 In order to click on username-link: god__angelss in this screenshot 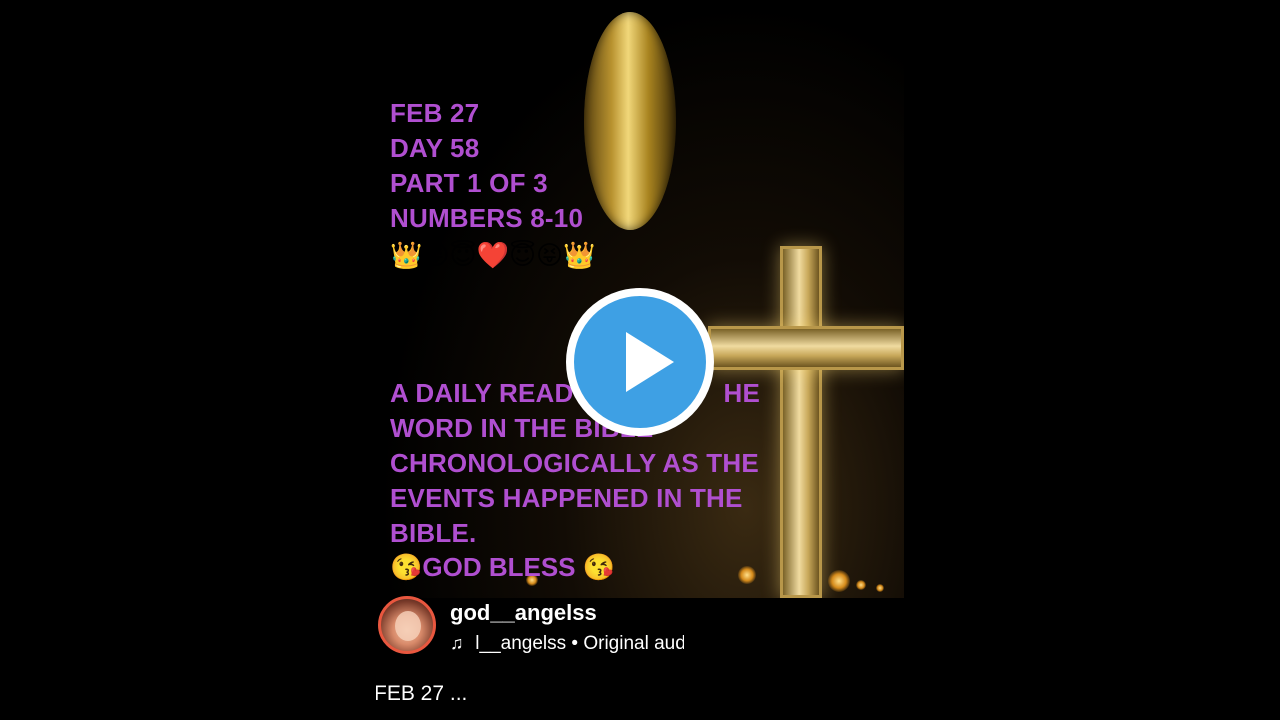, I will do `click(523, 613)`.